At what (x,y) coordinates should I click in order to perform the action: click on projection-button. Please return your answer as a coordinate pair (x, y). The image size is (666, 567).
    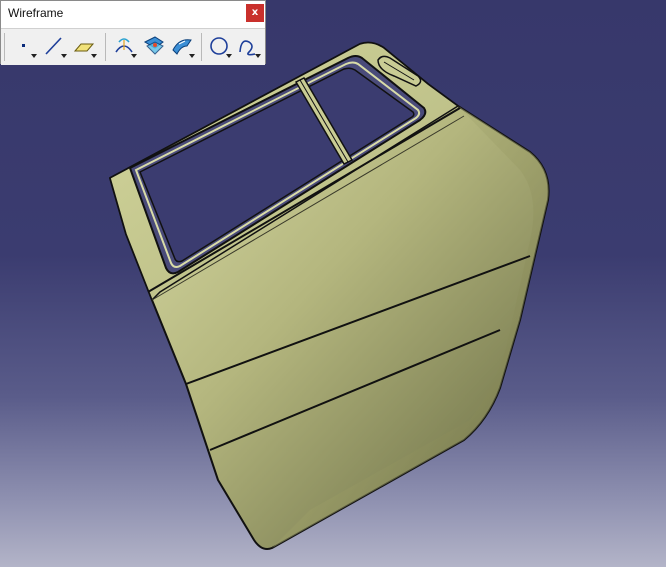
    Looking at the image, I should click on (124, 46).